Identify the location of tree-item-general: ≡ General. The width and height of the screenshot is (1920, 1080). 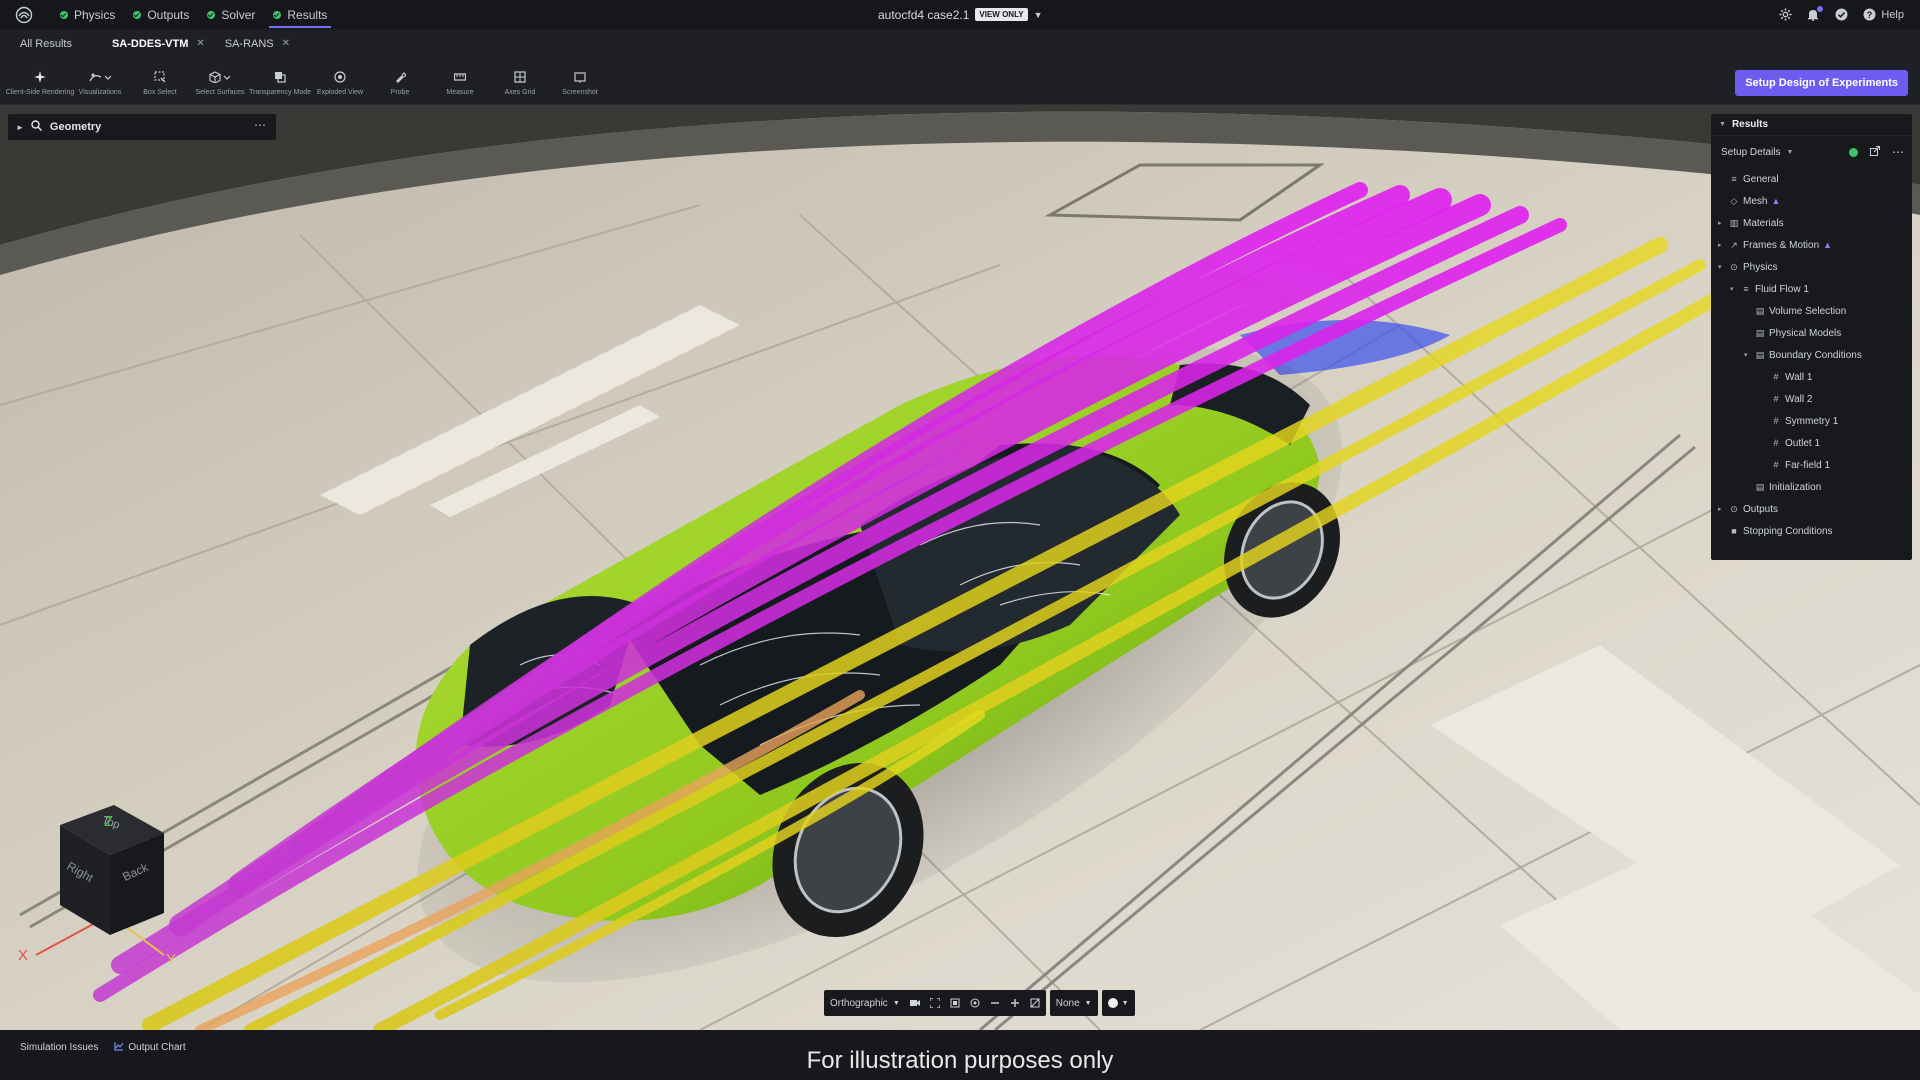
(1811, 179).